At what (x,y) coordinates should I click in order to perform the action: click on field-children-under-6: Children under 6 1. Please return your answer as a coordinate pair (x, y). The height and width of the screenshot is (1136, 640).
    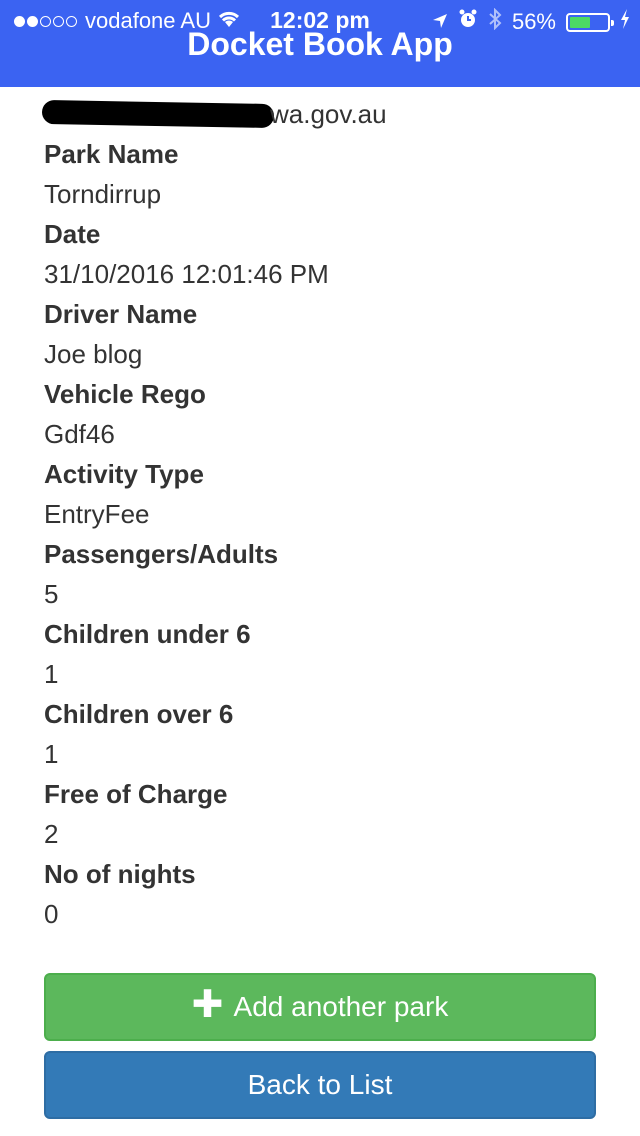
    Looking at the image, I should click on (320, 654).